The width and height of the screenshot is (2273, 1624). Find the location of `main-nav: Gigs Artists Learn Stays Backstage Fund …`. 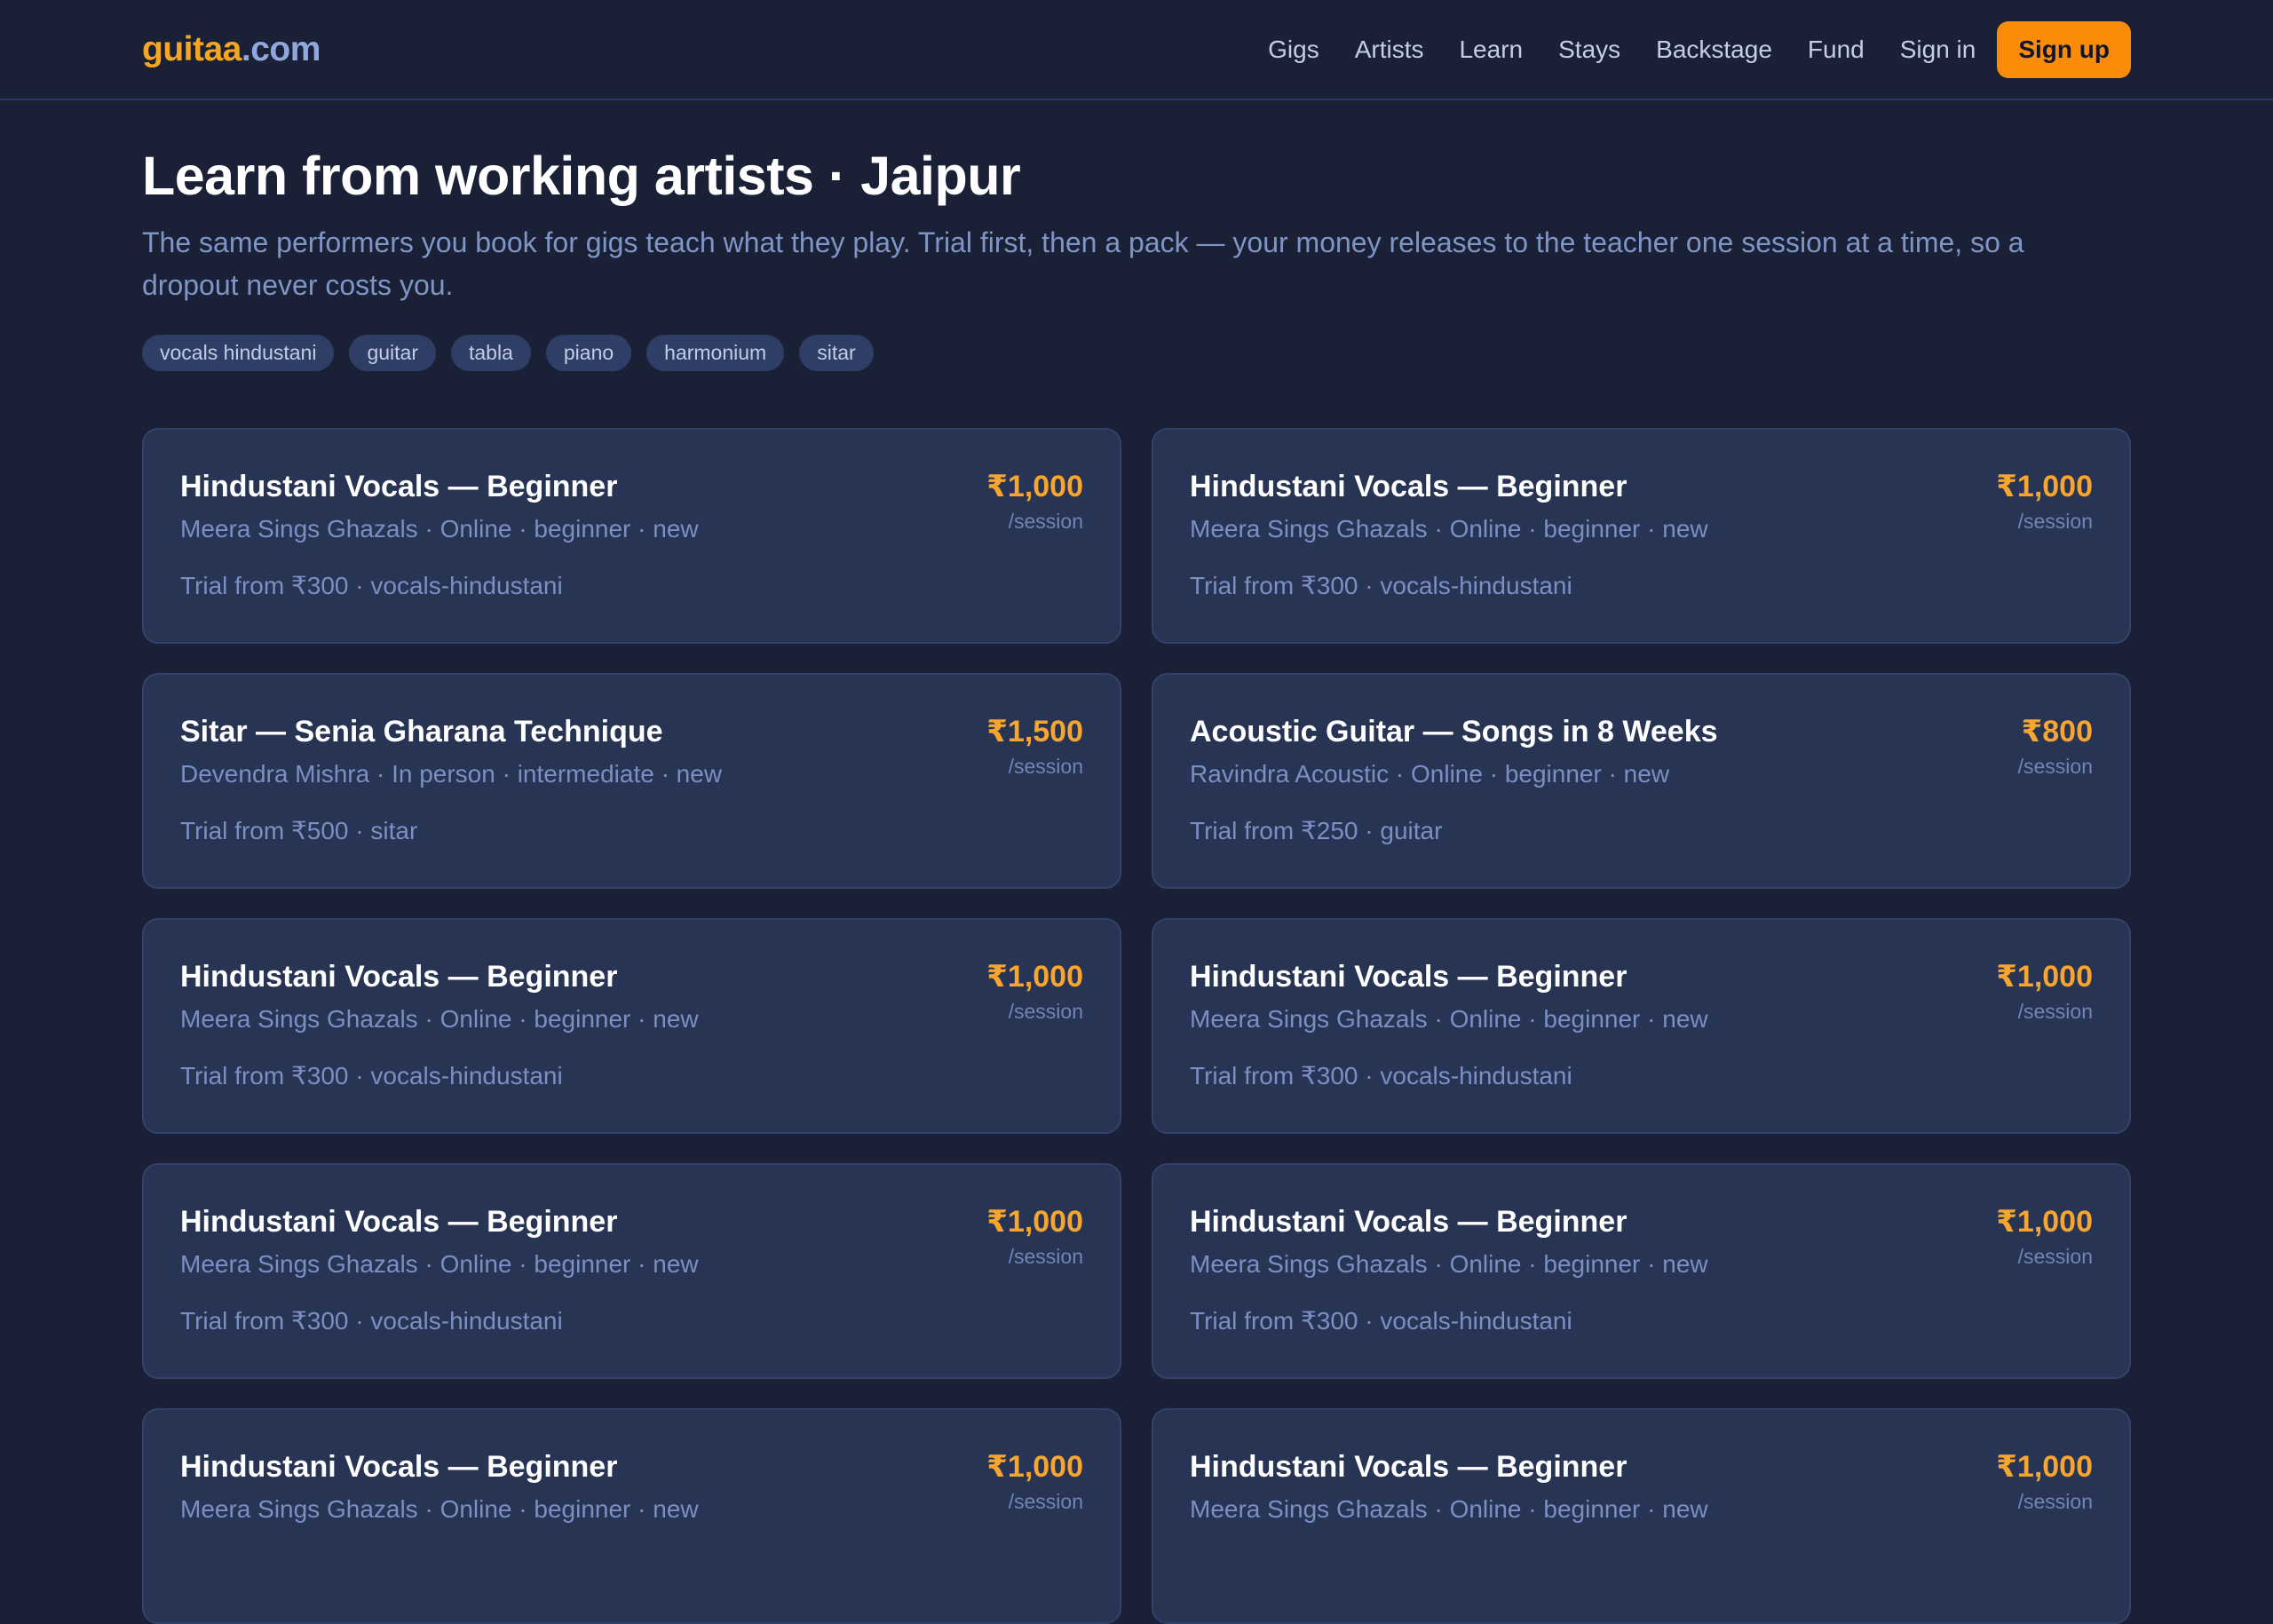

main-nav: Gigs Artists Learn Stays Backstage Fund … is located at coordinates (1700, 49).